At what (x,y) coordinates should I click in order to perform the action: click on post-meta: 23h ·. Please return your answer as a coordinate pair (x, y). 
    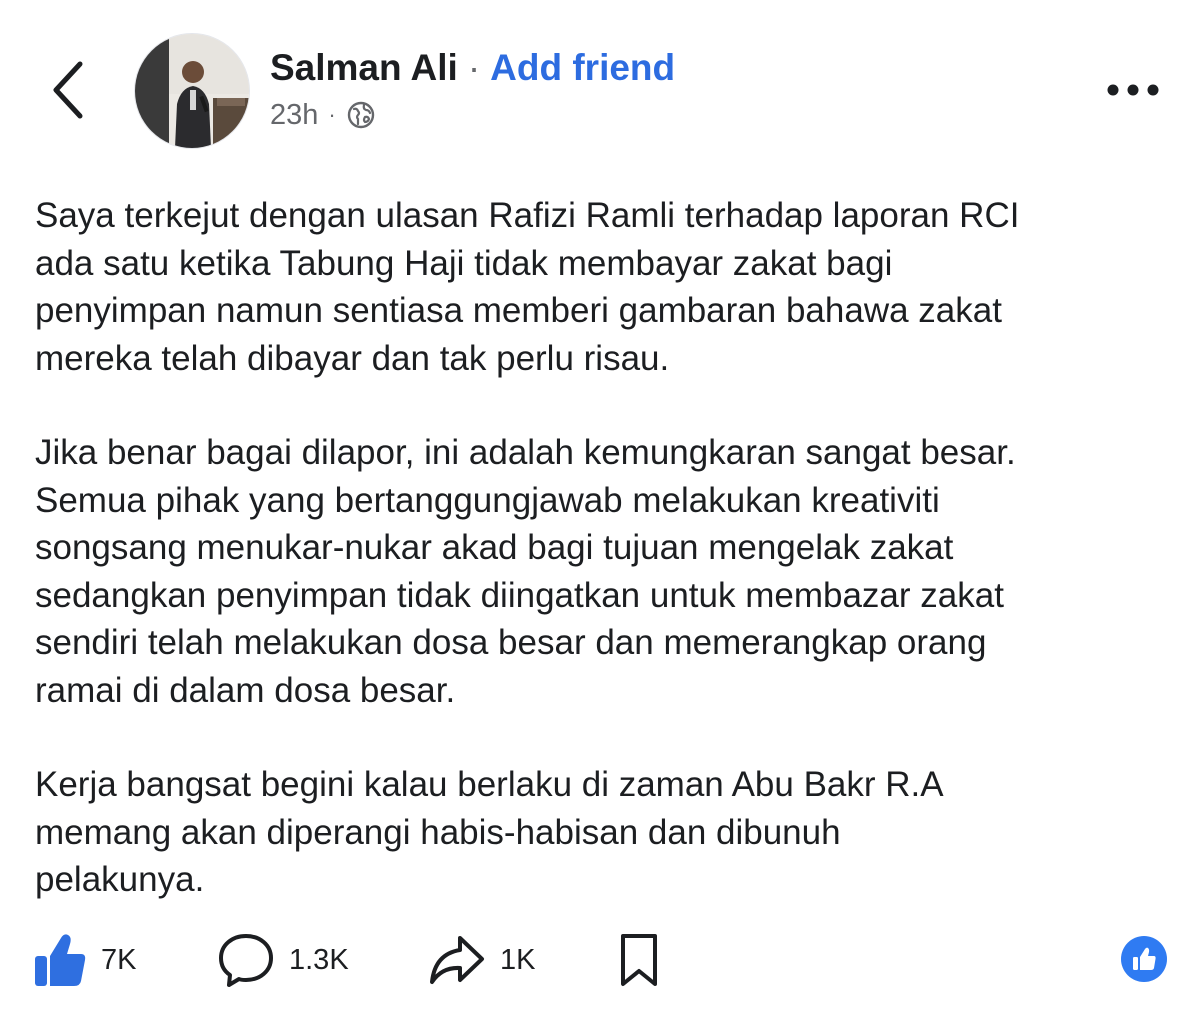
    Looking at the image, I should click on (323, 115).